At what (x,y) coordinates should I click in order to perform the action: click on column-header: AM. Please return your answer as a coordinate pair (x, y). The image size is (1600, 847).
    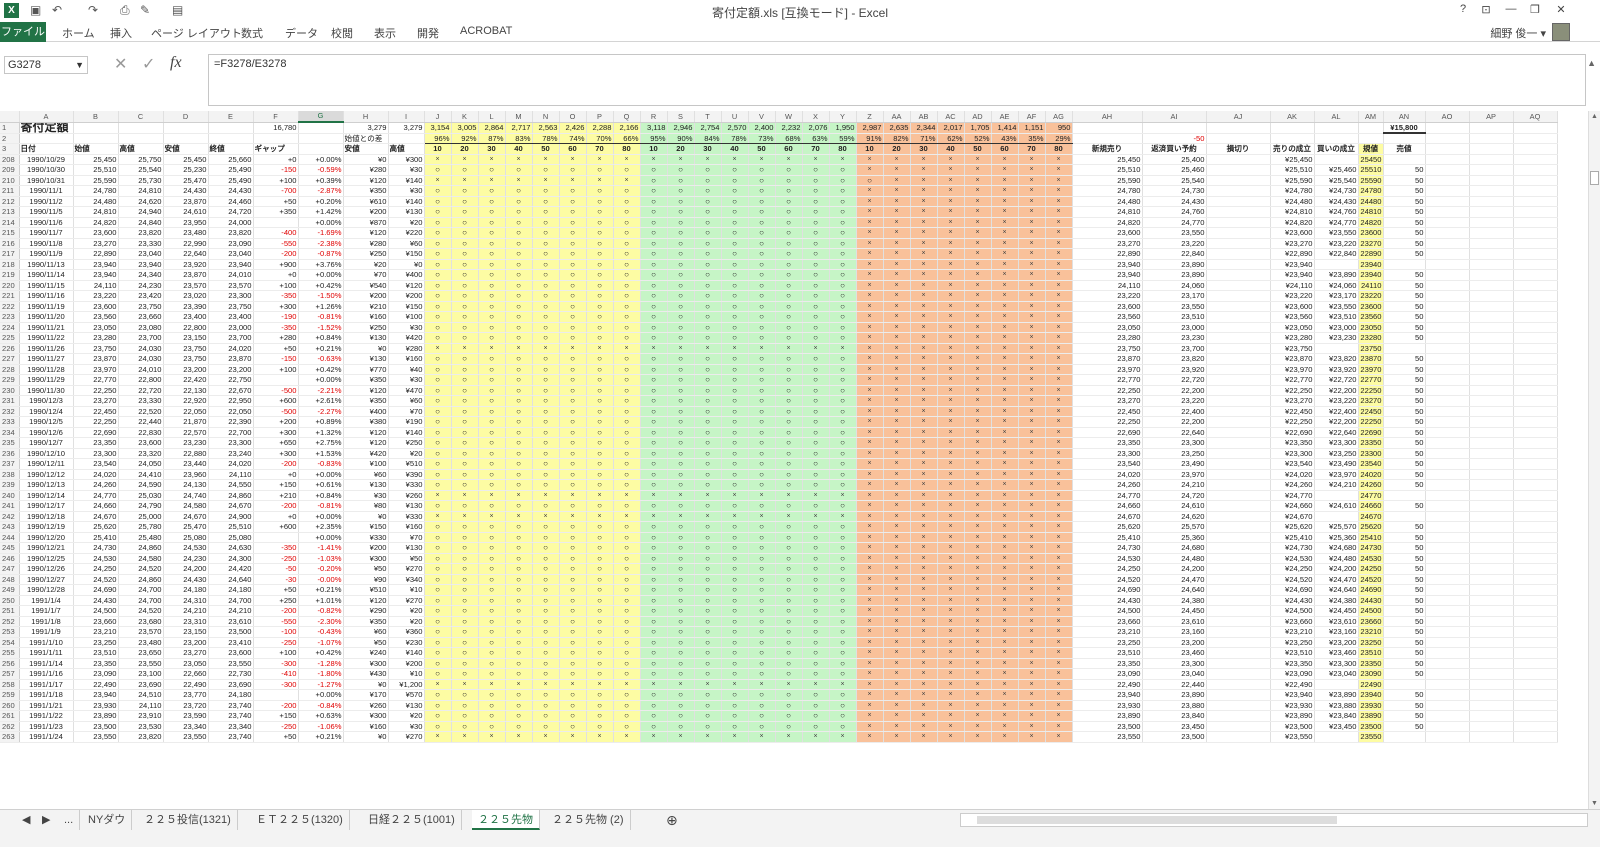
    Looking at the image, I should click on (1371, 117).